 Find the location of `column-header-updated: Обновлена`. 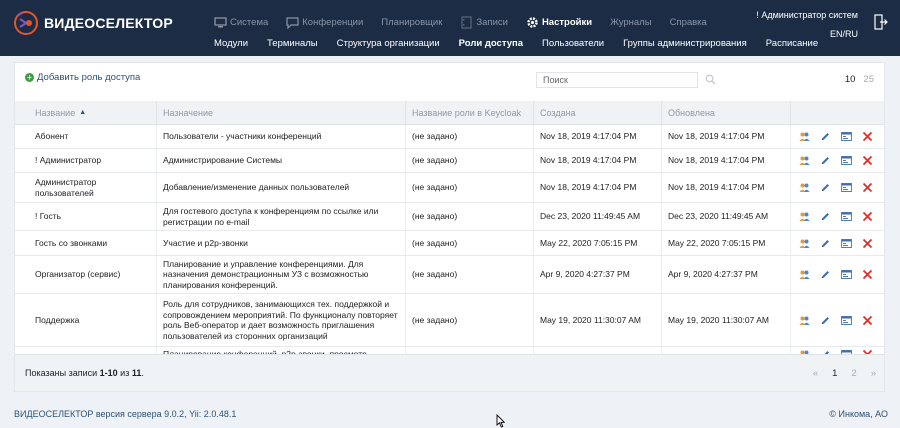

column-header-updated: Обновлена is located at coordinates (726, 113).